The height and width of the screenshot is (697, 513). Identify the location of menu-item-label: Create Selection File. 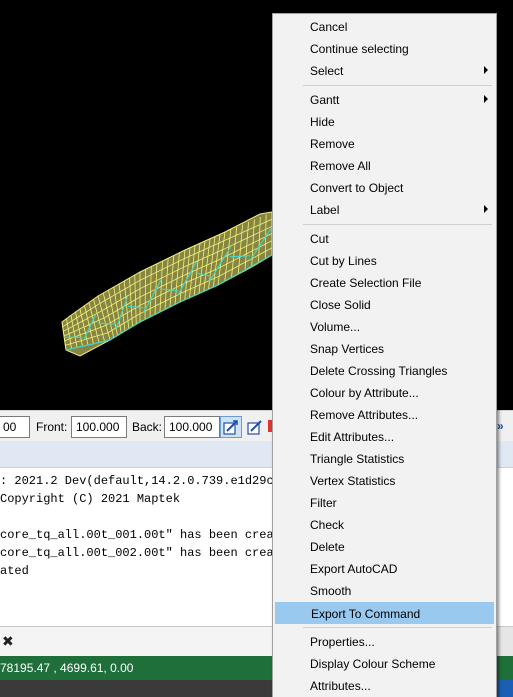
(366, 283).